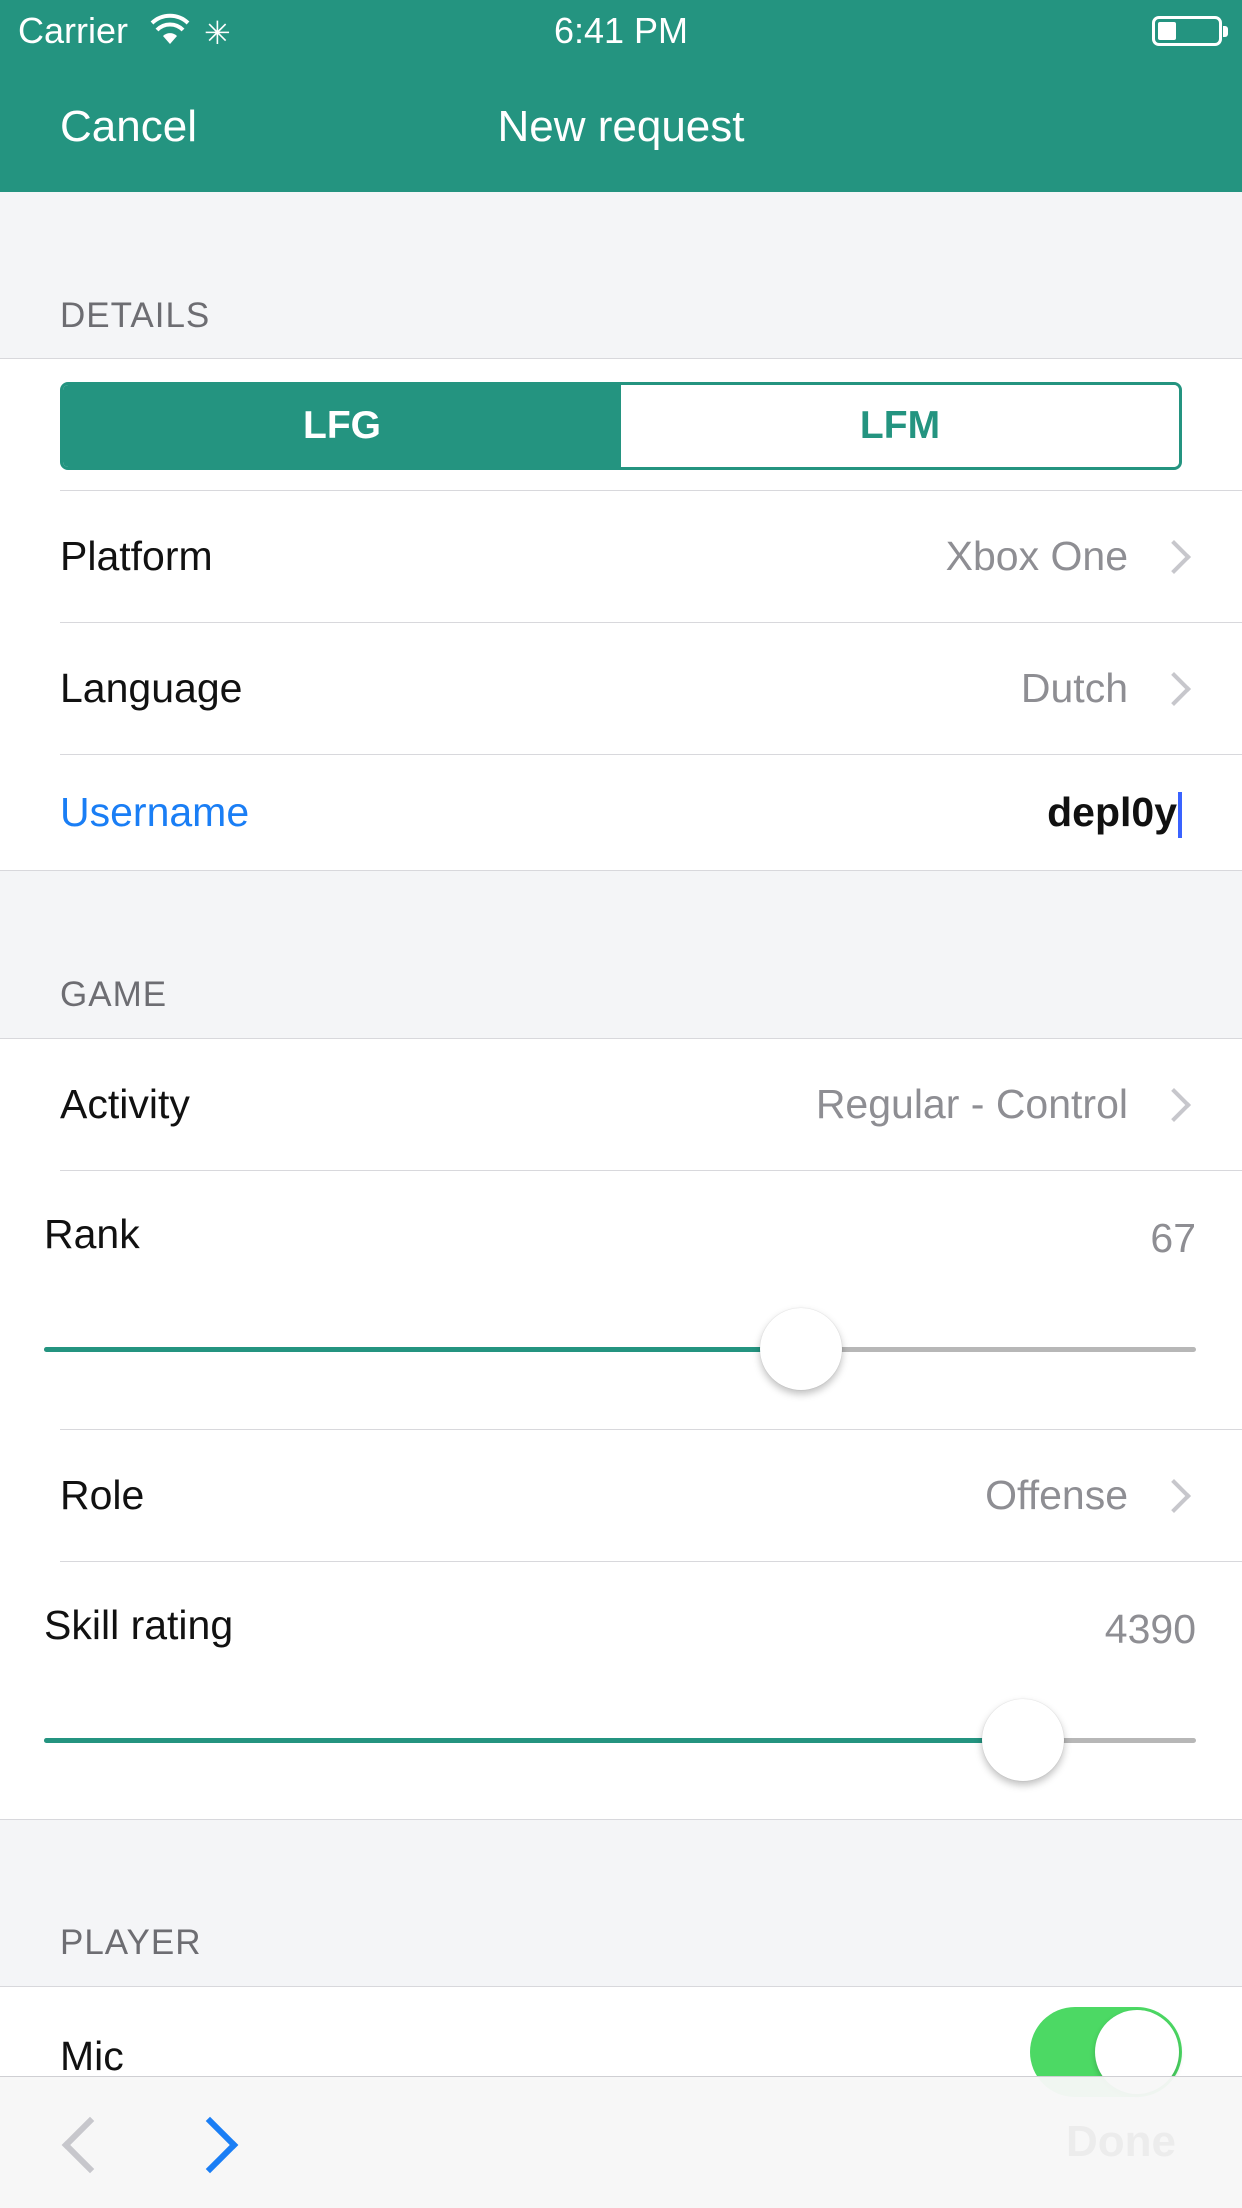 This screenshot has height=2208, width=1242. I want to click on battery-icon, so click(1190, 31).